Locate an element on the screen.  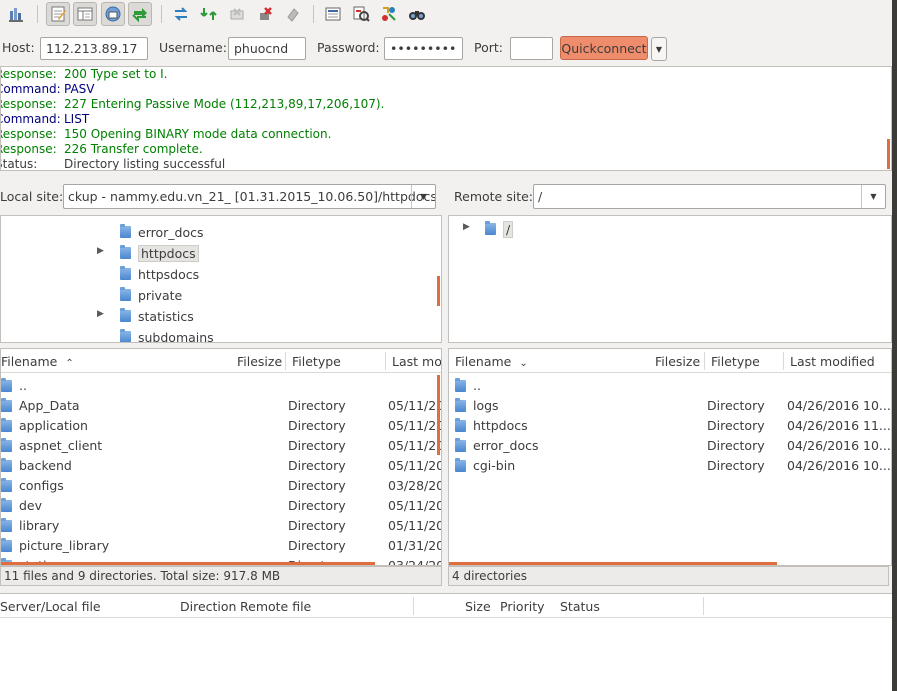
tree-item: error_docs is located at coordinates (161, 232).